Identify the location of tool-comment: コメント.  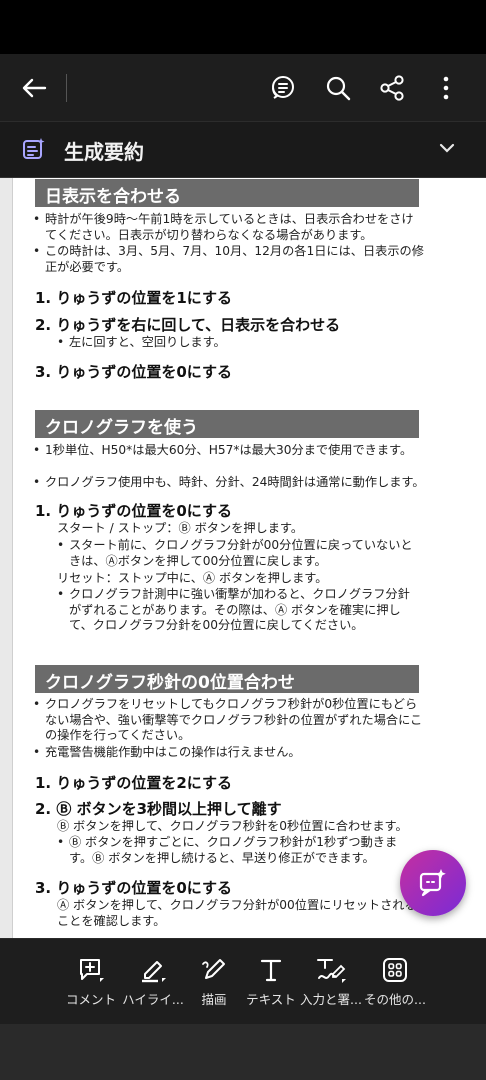
(91, 985).